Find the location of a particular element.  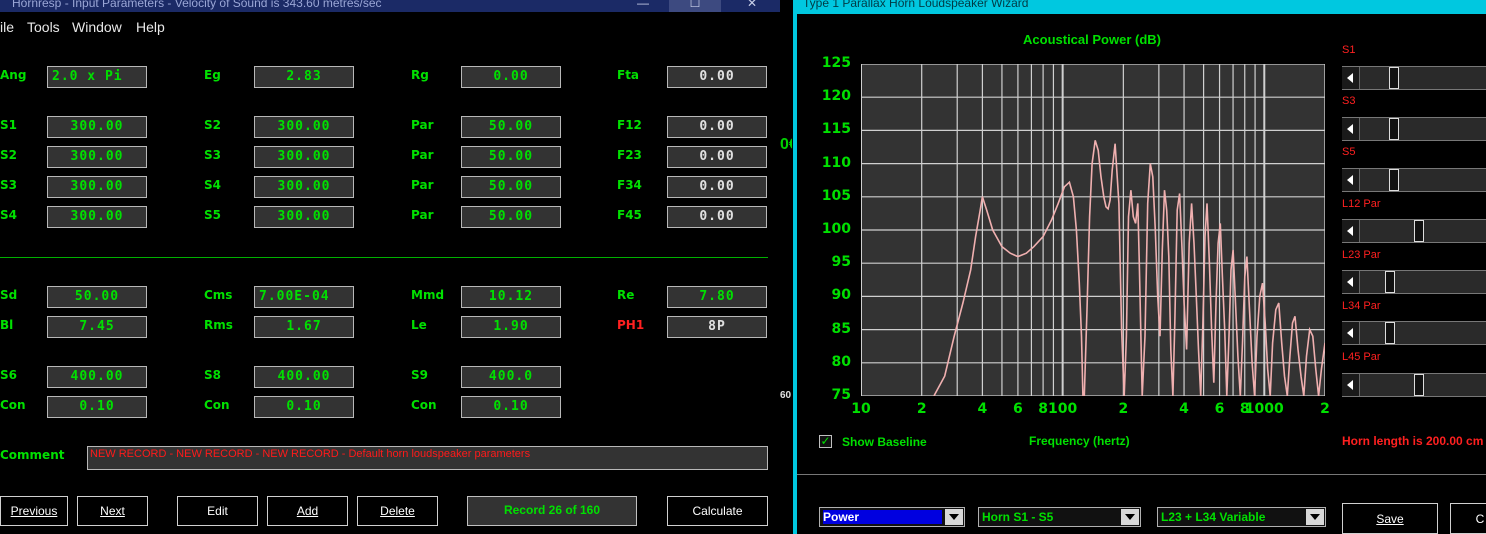

save-button: Save is located at coordinates (1390, 518).